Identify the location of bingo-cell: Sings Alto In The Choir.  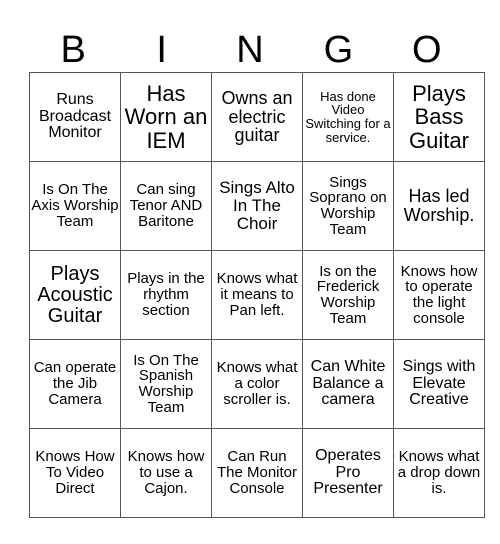
(257, 206).